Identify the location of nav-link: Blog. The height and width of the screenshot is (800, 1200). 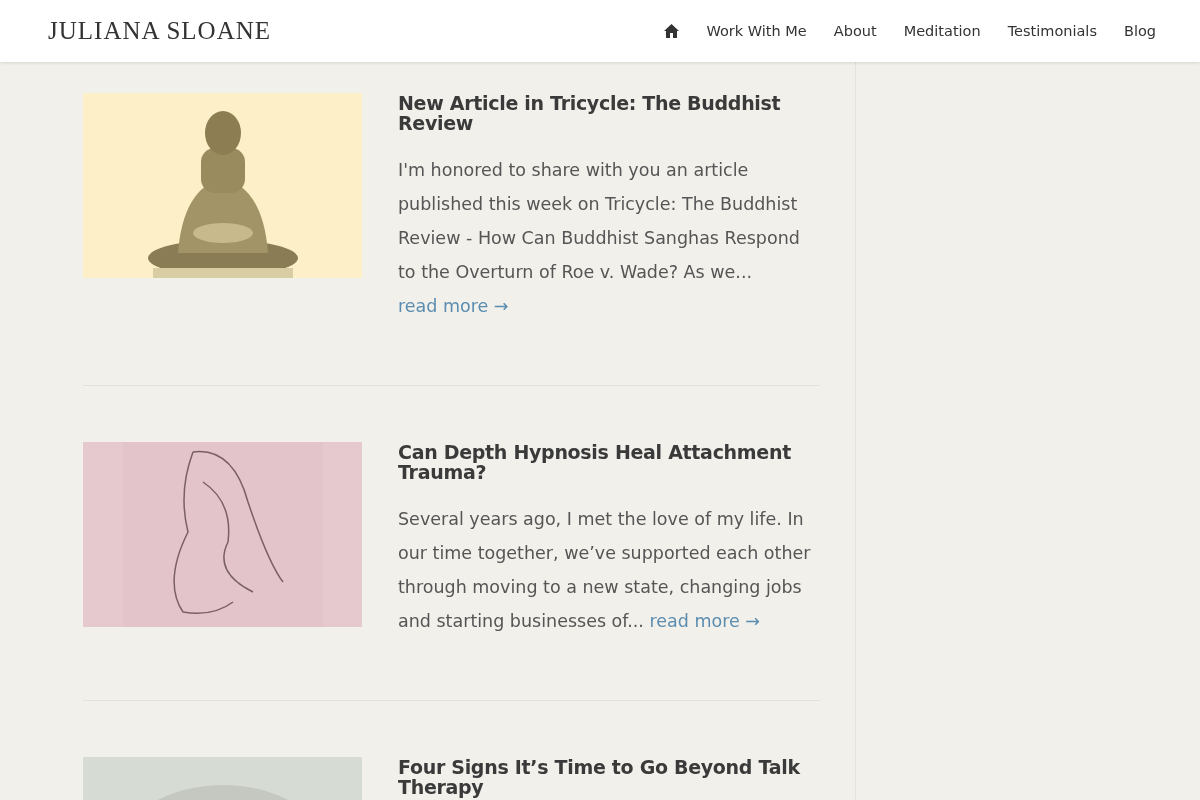
(1139, 31).